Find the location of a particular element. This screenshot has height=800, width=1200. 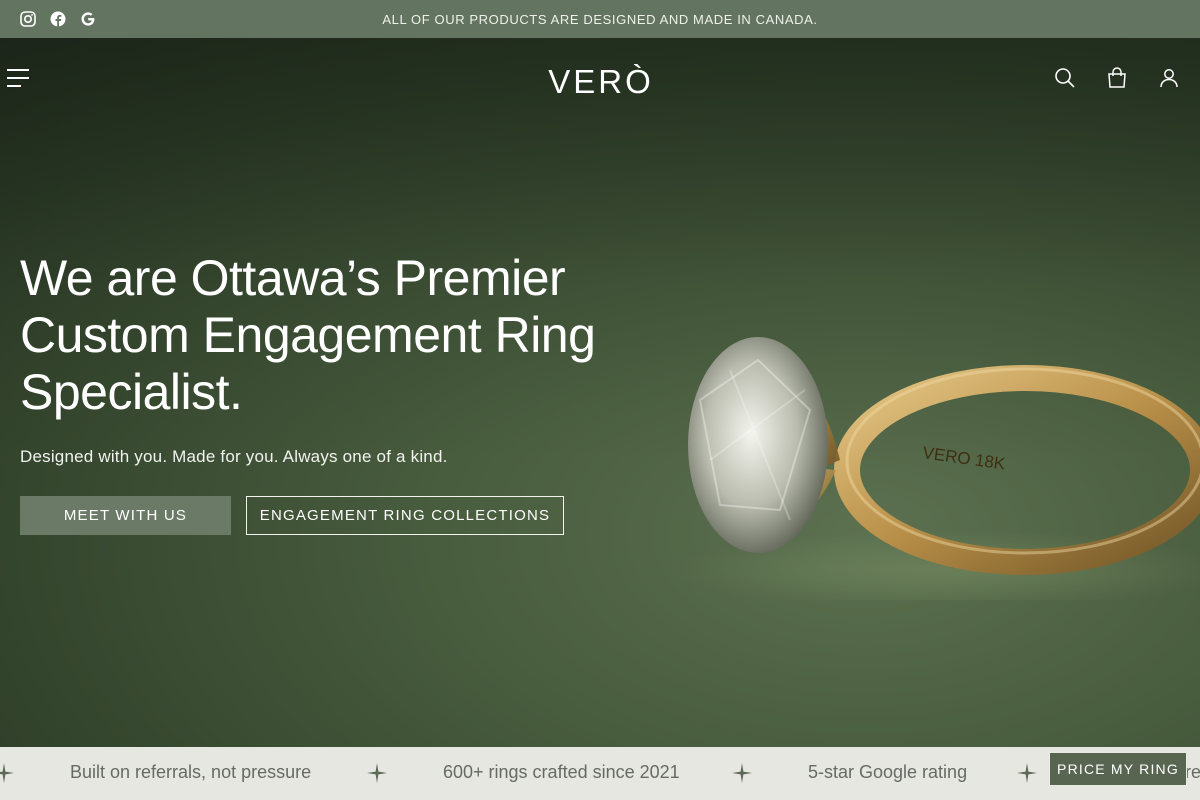

social-links is located at coordinates (58, 19).